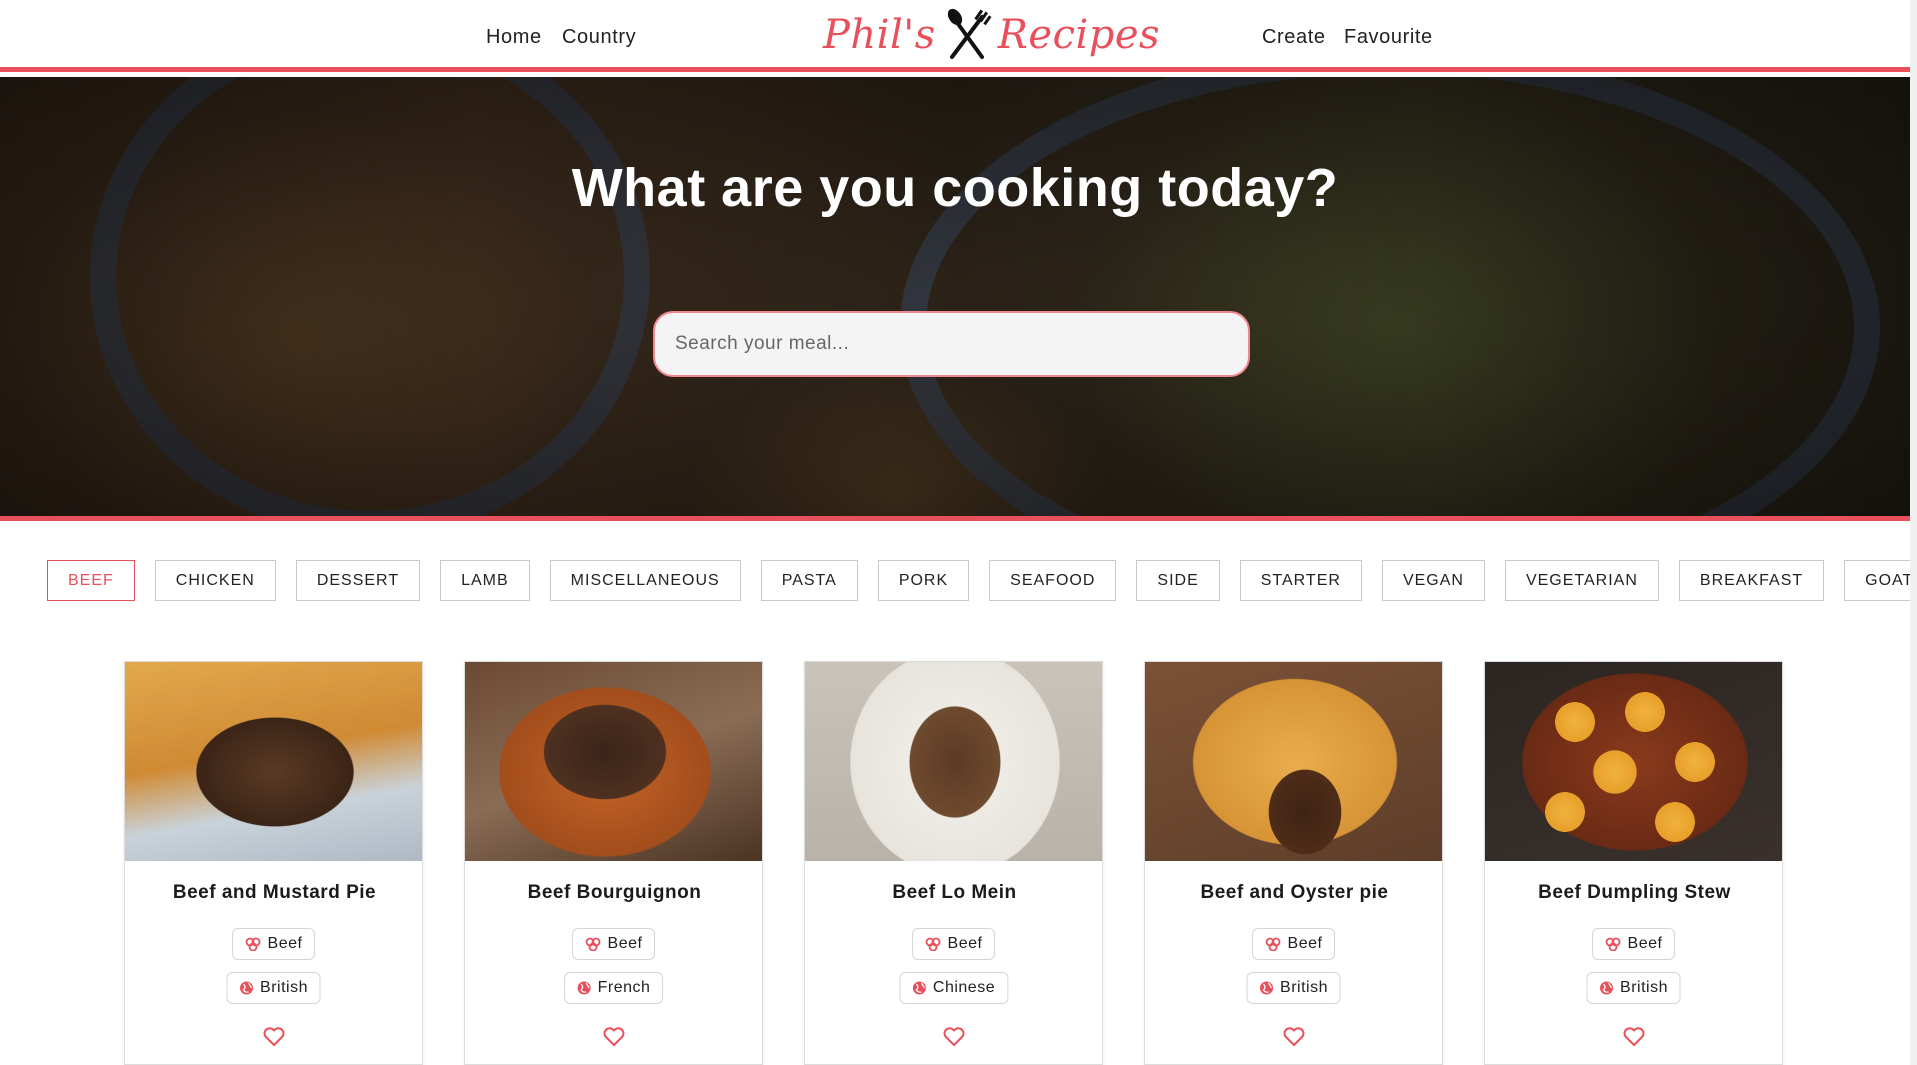  I want to click on fork-knife-icon, so click(967, 35).